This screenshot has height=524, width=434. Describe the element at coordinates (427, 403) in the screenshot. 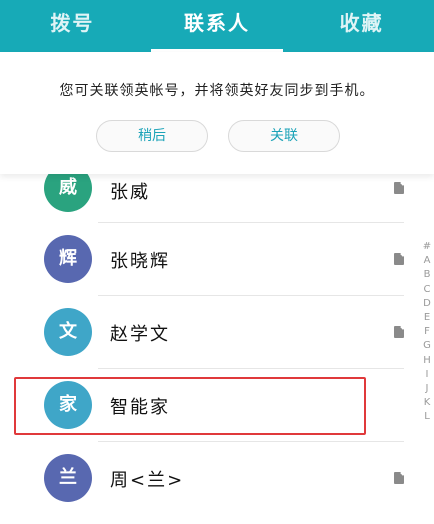

I see `alphabet-index-letter: K` at that location.